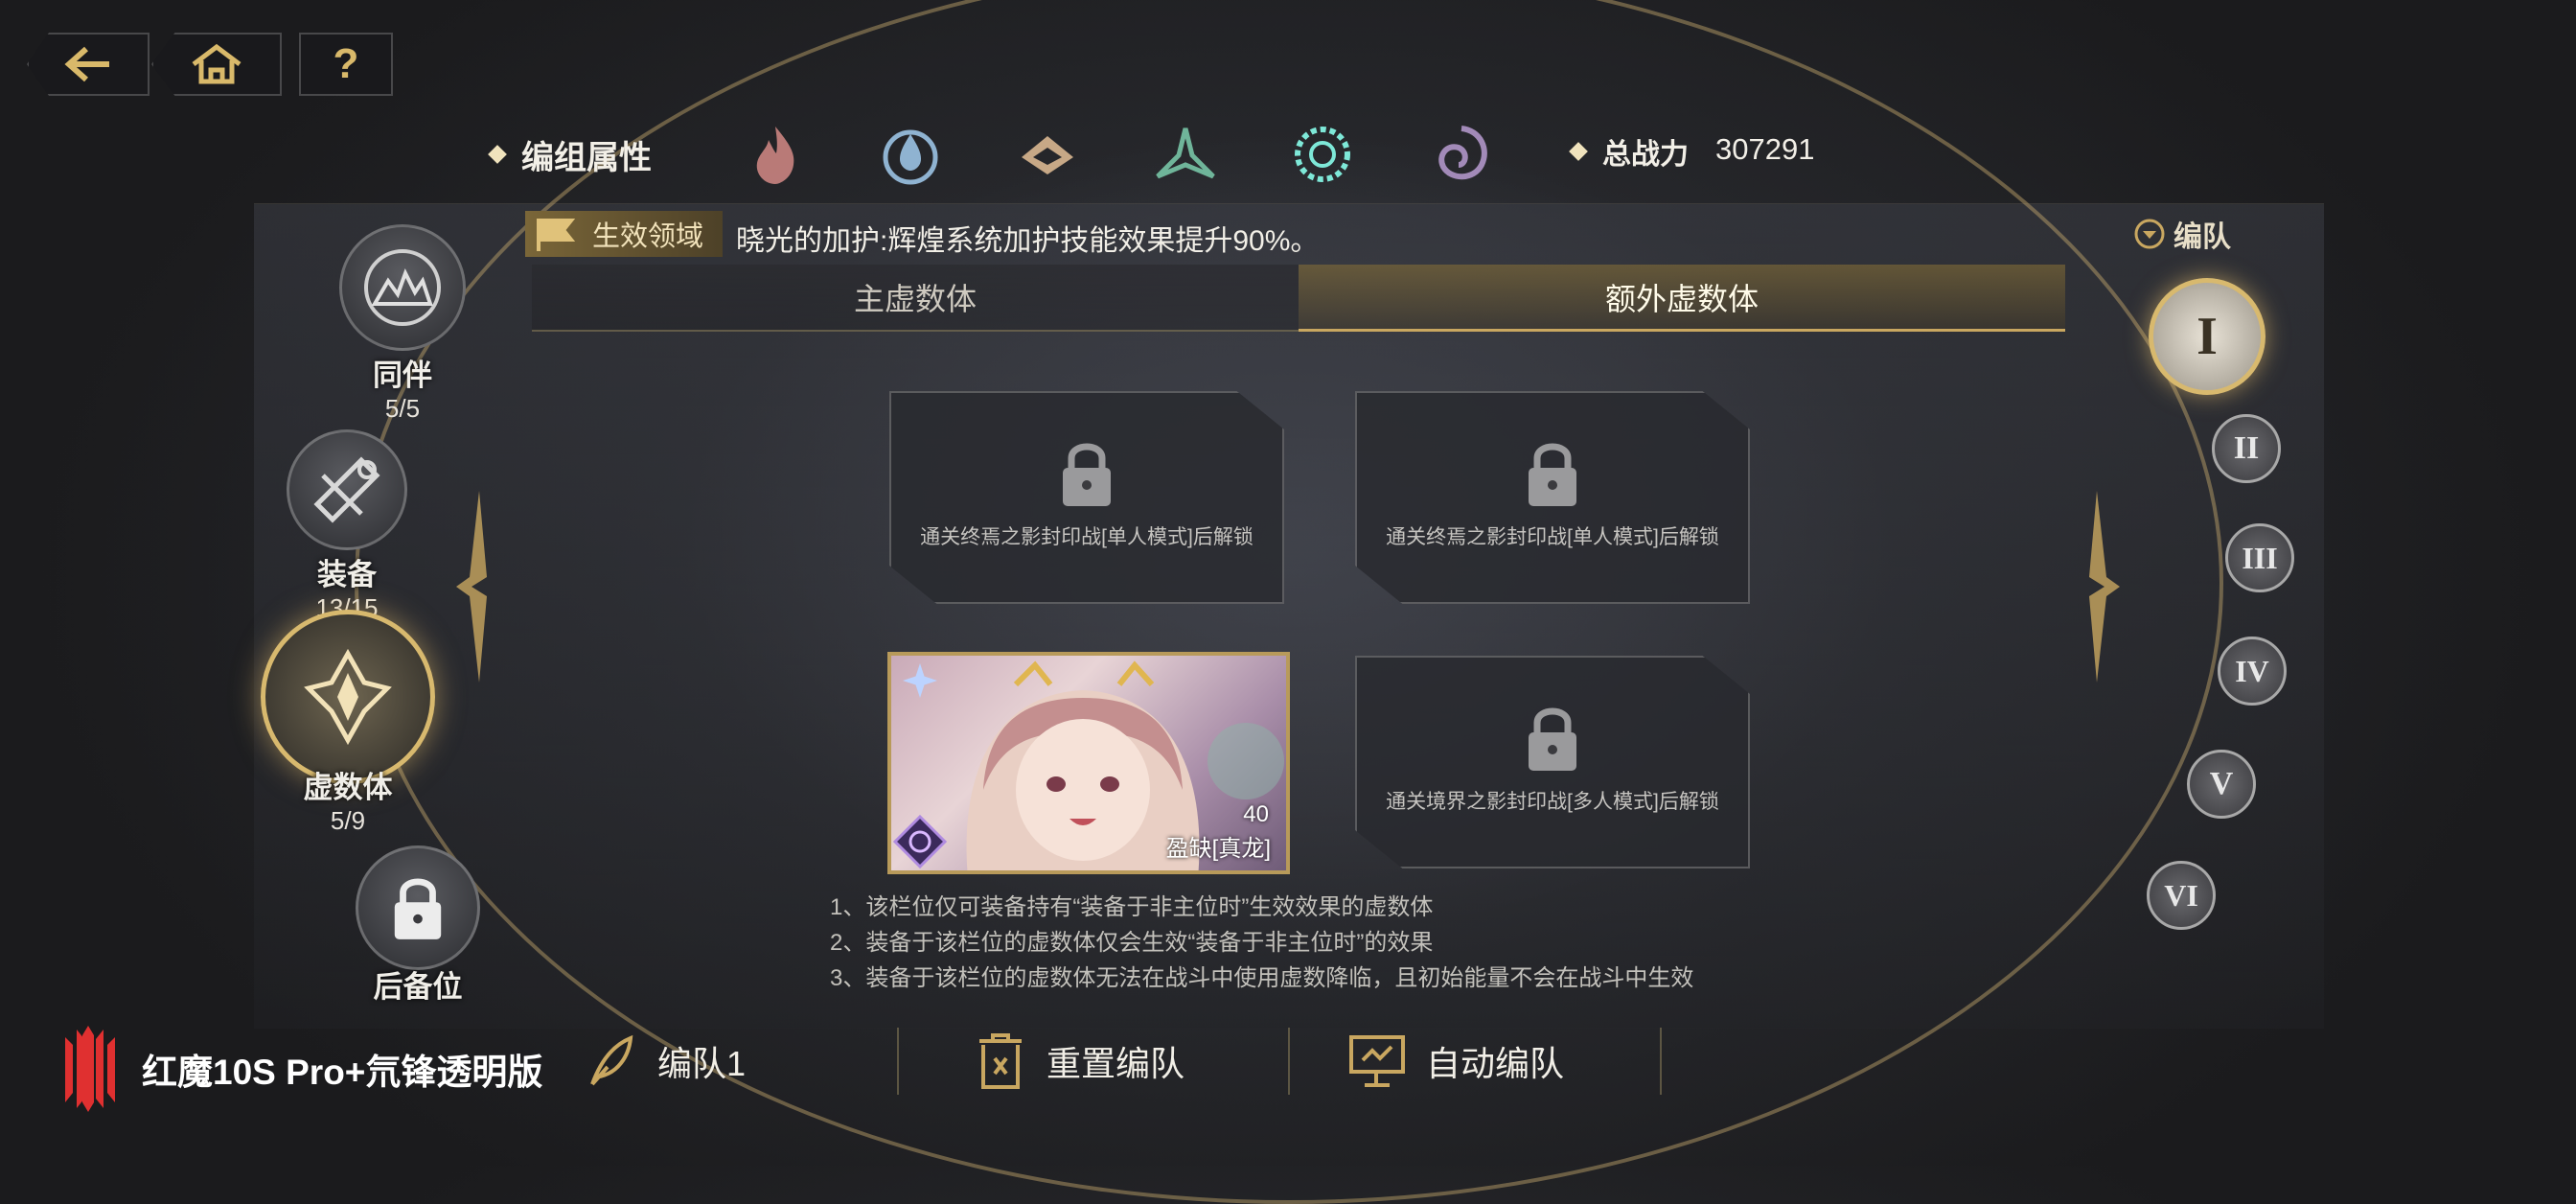  What do you see at coordinates (402, 287) in the screenshot?
I see `companion-icon` at bounding box center [402, 287].